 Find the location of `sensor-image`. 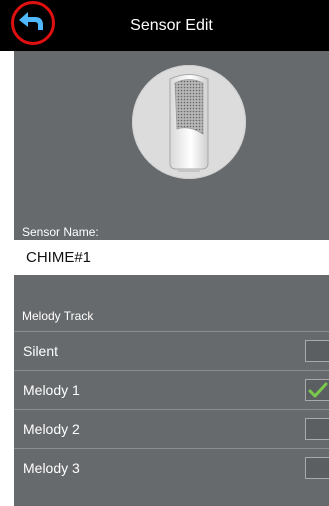

sensor-image is located at coordinates (189, 122).